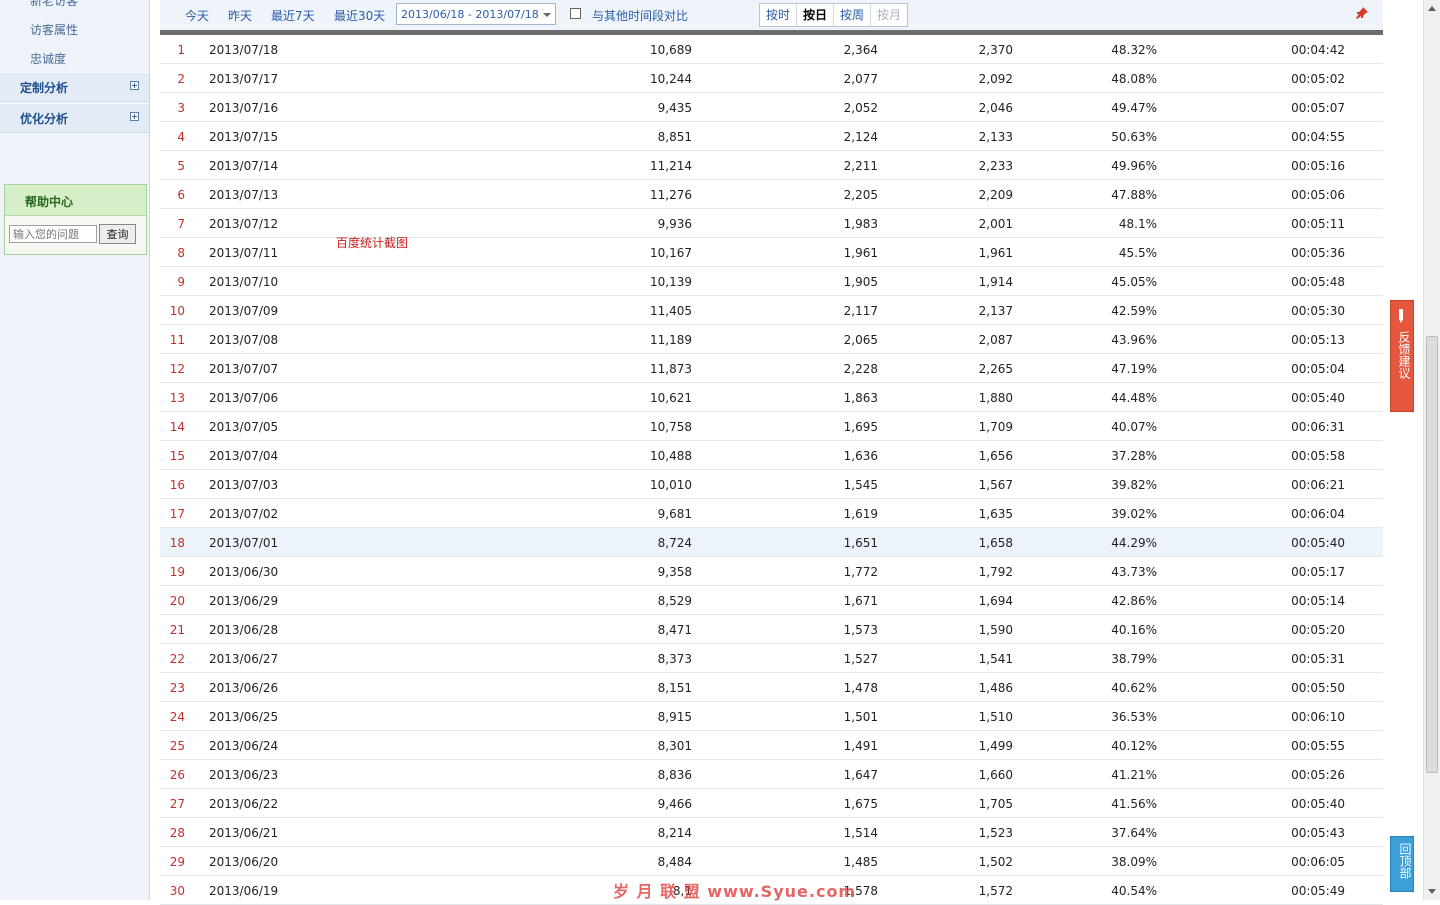 The height and width of the screenshot is (905, 1440). Describe the element at coordinates (181, 253) in the screenshot. I see `row-index: 8` at that location.